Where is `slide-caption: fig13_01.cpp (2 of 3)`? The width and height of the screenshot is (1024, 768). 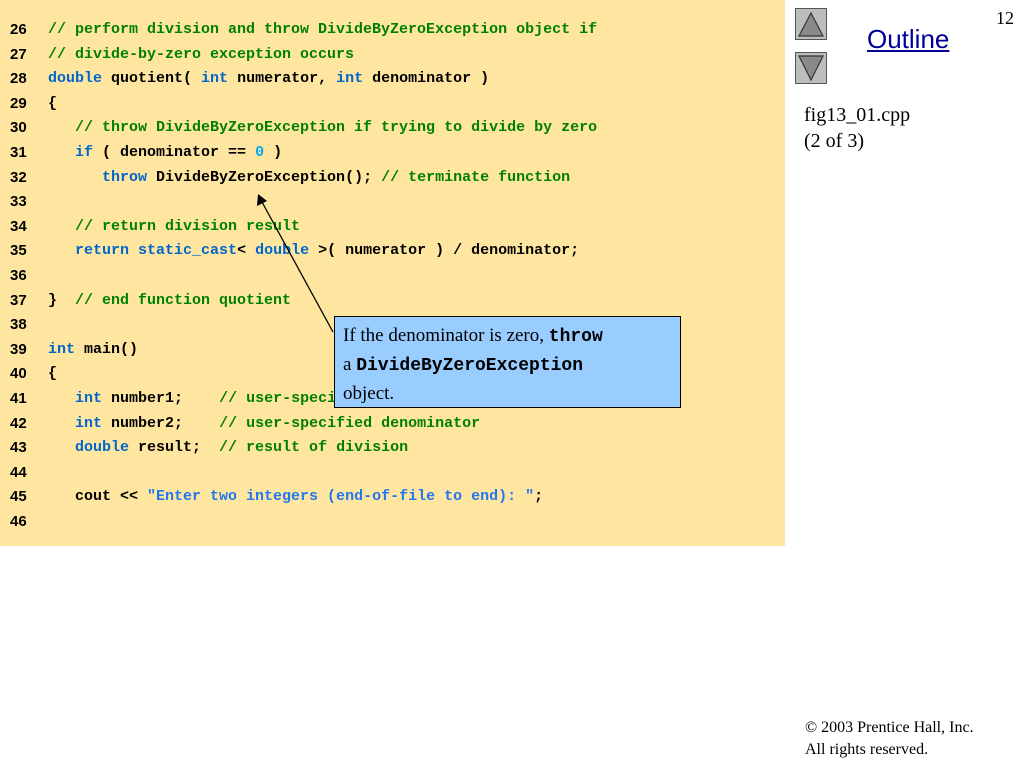
slide-caption: fig13_01.cpp (2 of 3) is located at coordinates (857, 128).